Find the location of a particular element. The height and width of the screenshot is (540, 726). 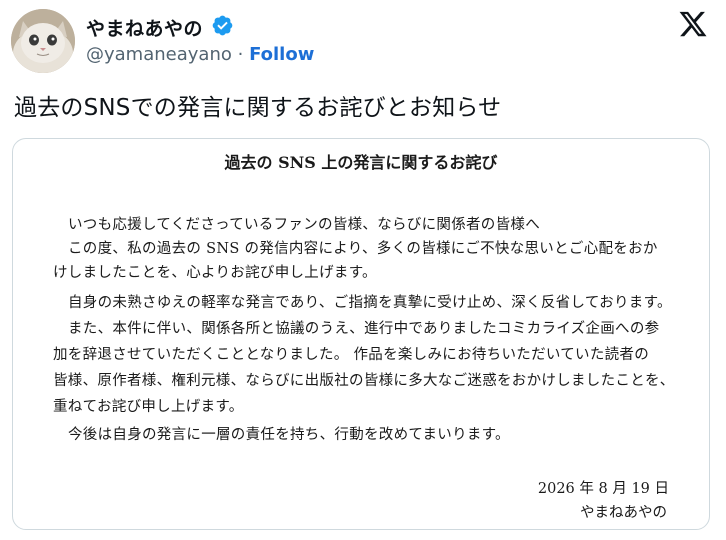

tweet-text: 過去のSNSでの発言に関するお詫びとお知らせ is located at coordinates (258, 108).